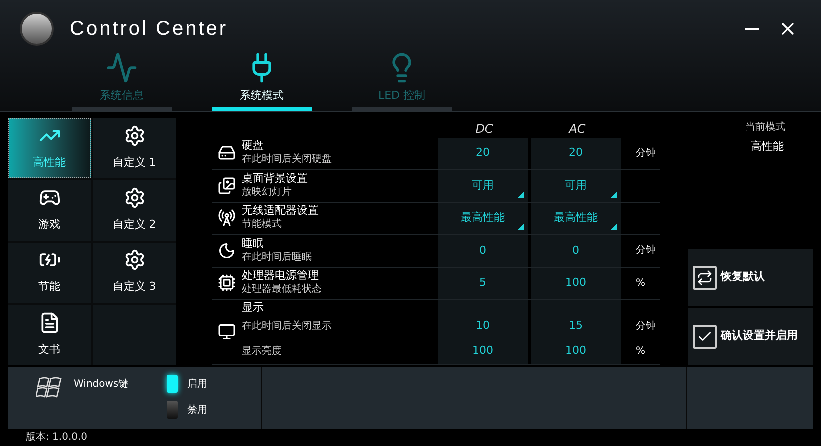 This screenshot has height=446, width=821. What do you see at coordinates (253, 307) in the screenshot?
I see `setting-title: 显示` at bounding box center [253, 307].